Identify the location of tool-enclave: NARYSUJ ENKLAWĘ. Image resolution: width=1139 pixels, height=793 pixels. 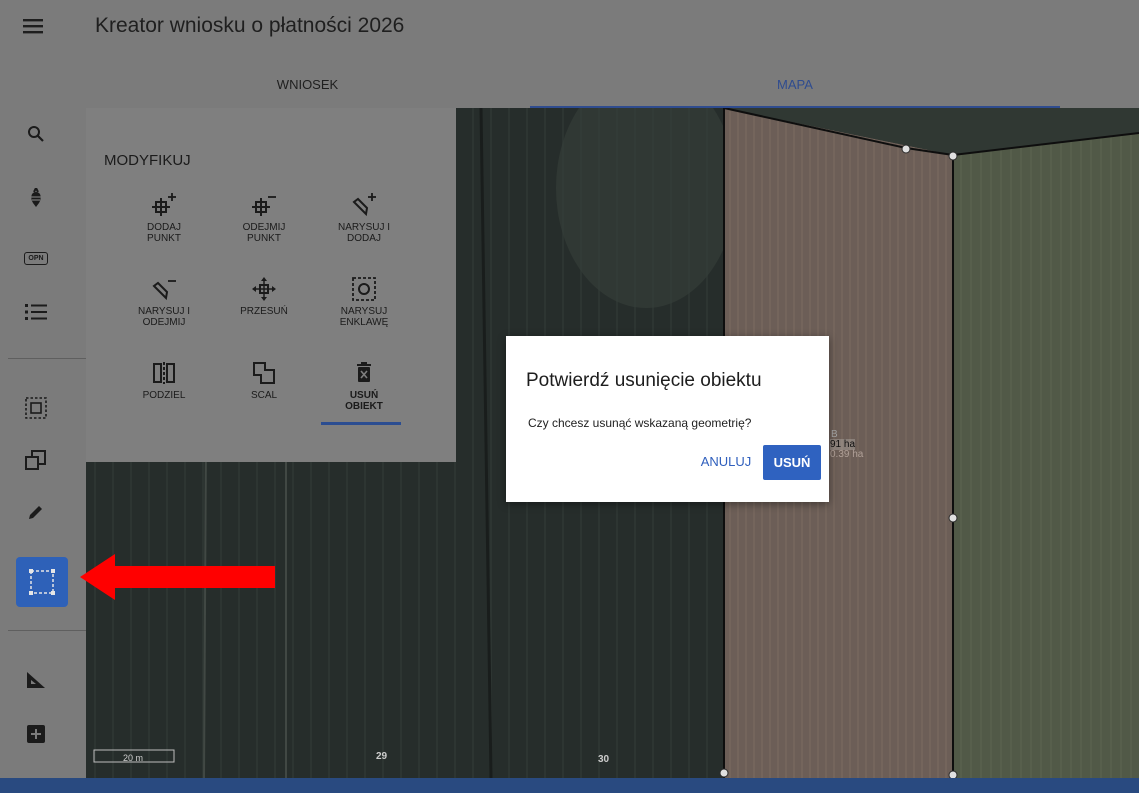
(364, 301).